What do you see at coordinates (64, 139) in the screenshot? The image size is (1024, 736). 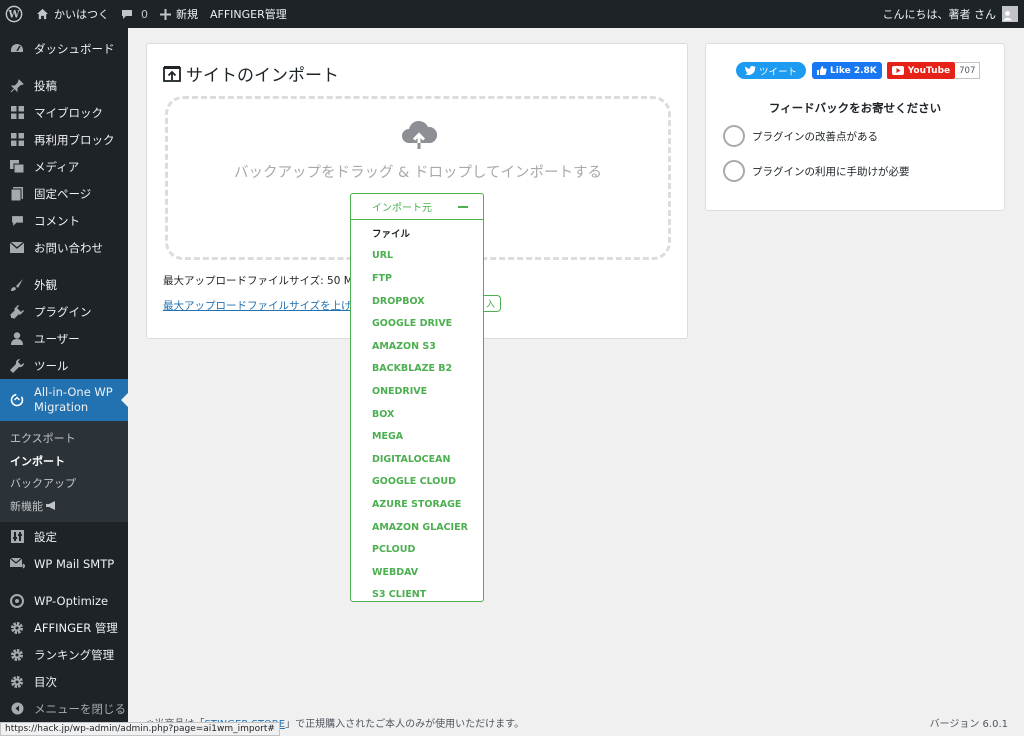 I see `menu-reusable-blocks: 再利用ブロック` at bounding box center [64, 139].